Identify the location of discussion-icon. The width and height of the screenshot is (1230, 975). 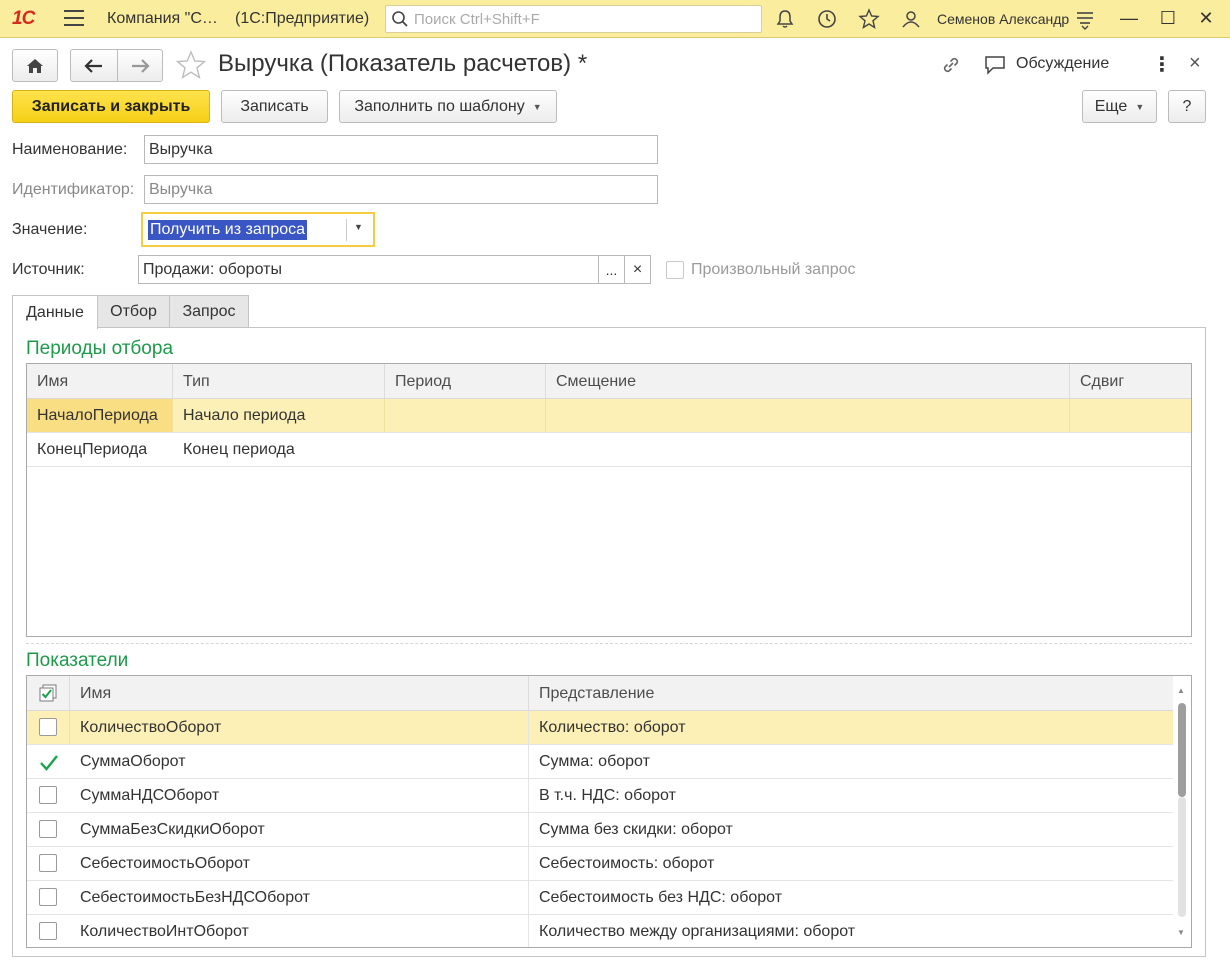
(995, 65).